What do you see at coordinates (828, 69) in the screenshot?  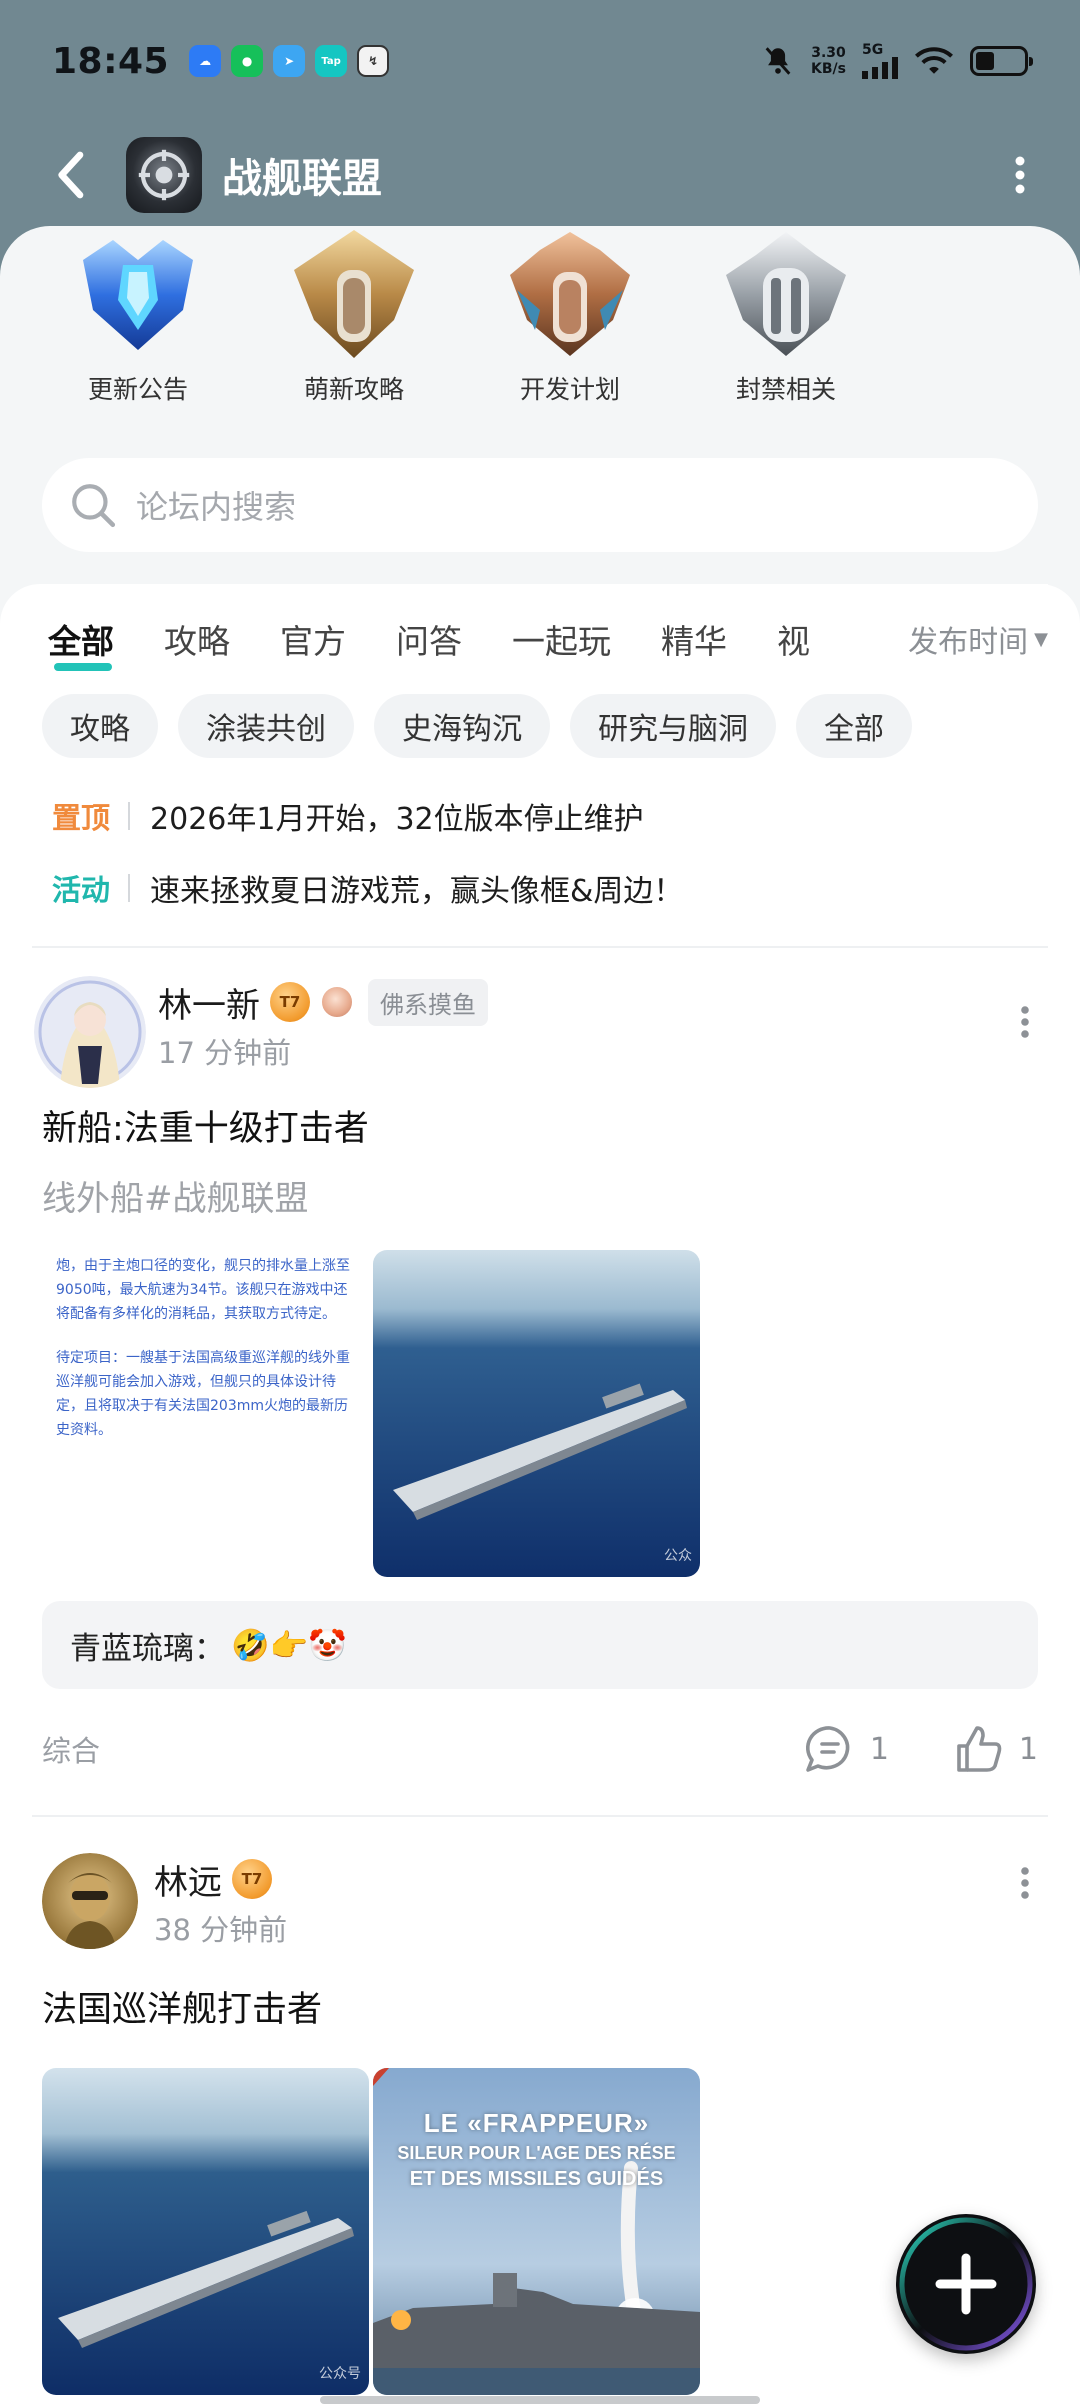 I see `net-speed-unit: KB/s` at bounding box center [828, 69].